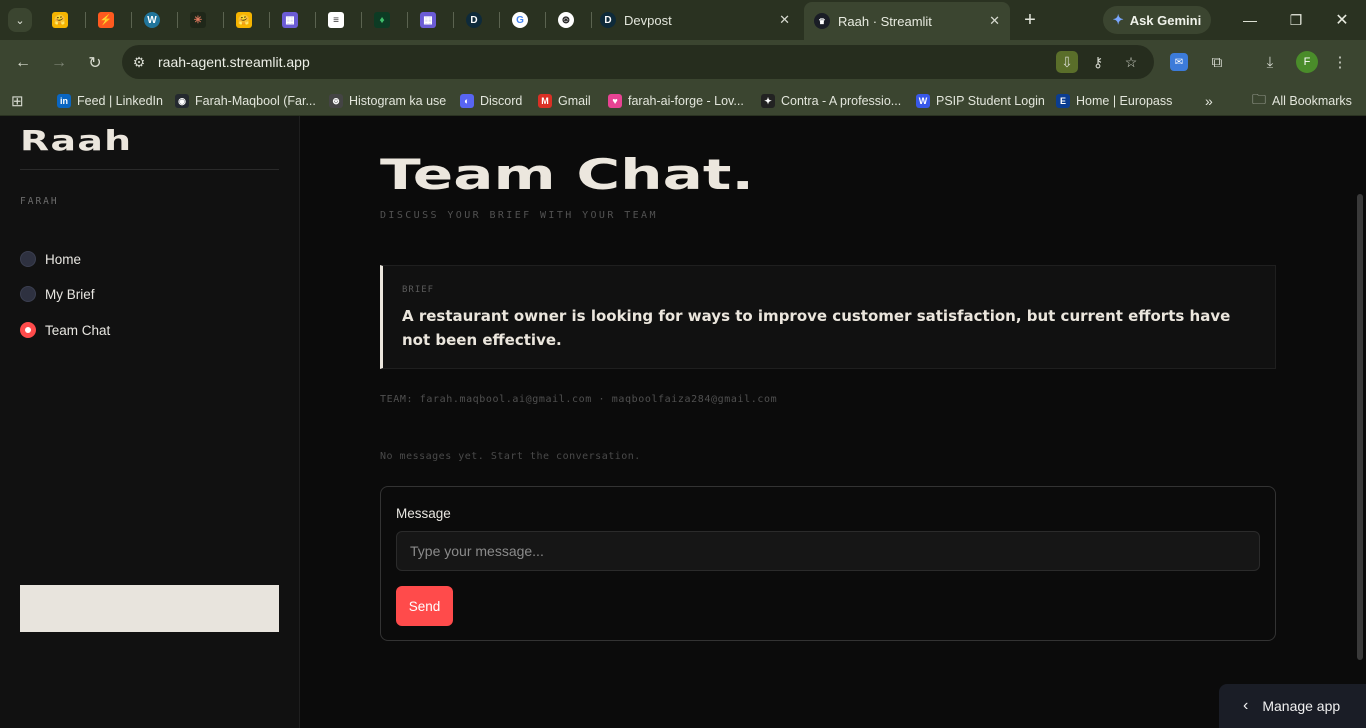  Describe the element at coordinates (1124, 101) in the screenshot. I see `bookmark-label: Home | Europass` at that location.